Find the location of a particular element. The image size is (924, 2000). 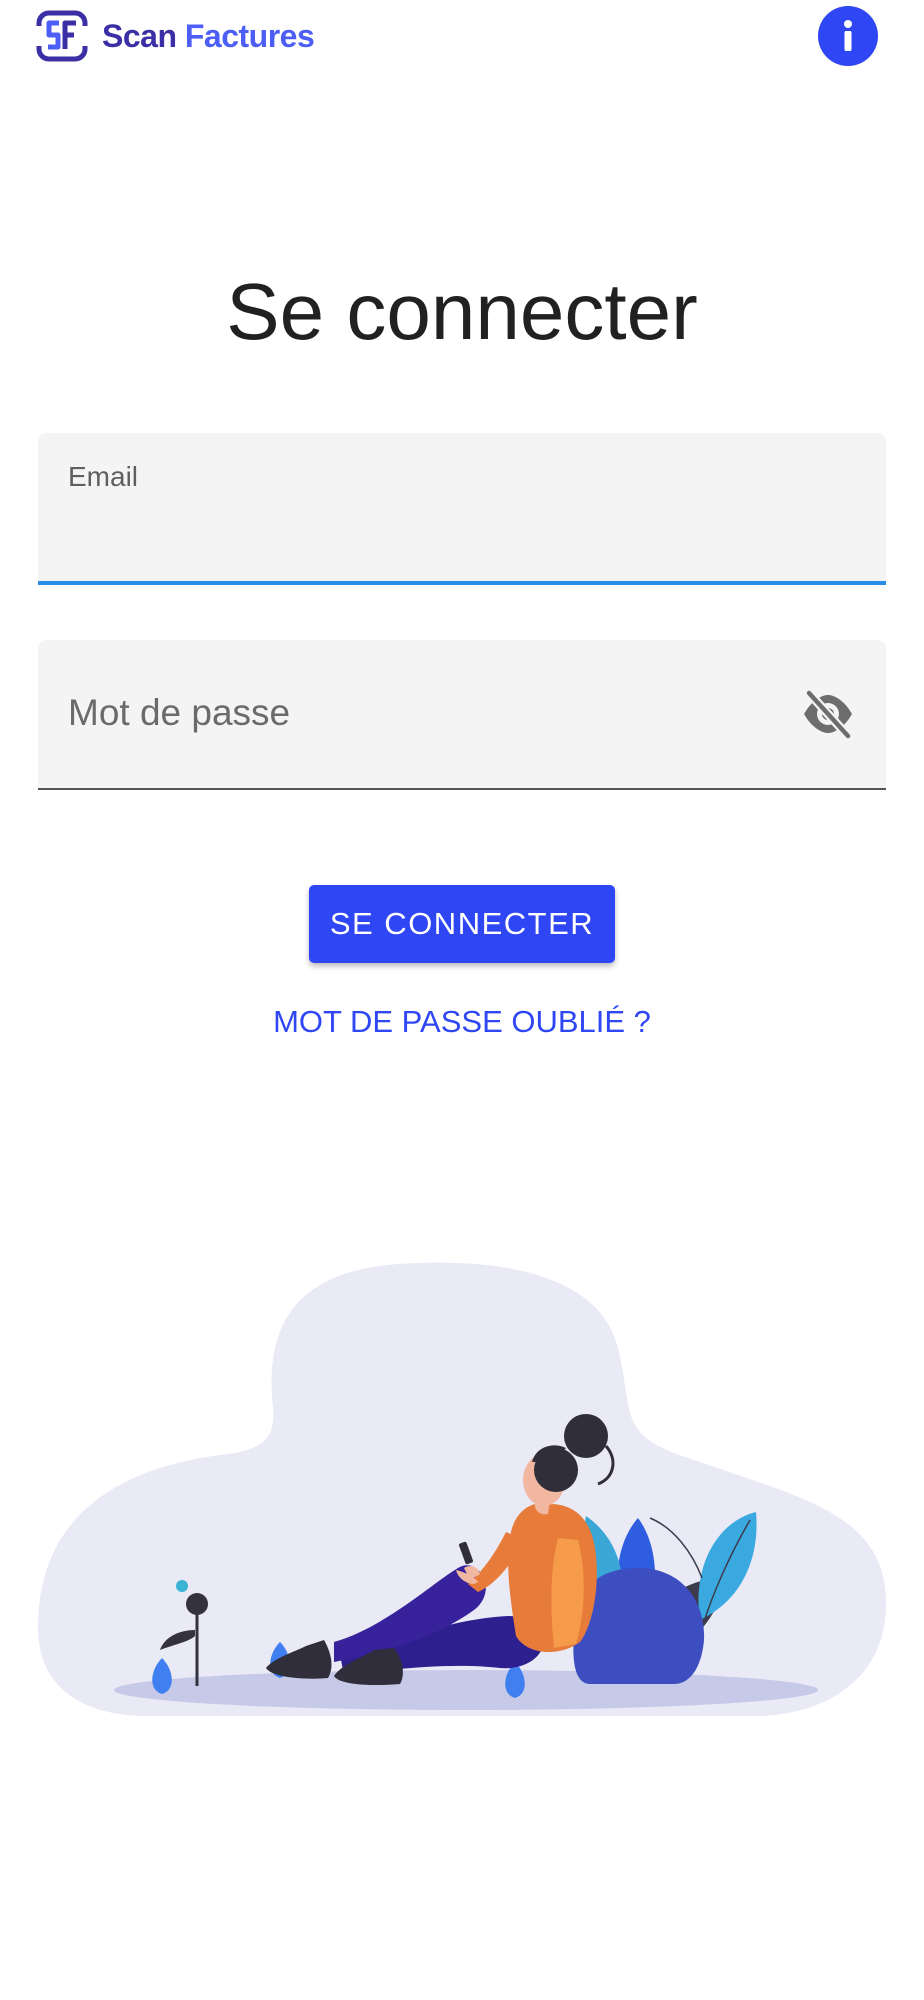

sf-logo-icon is located at coordinates (62, 36).